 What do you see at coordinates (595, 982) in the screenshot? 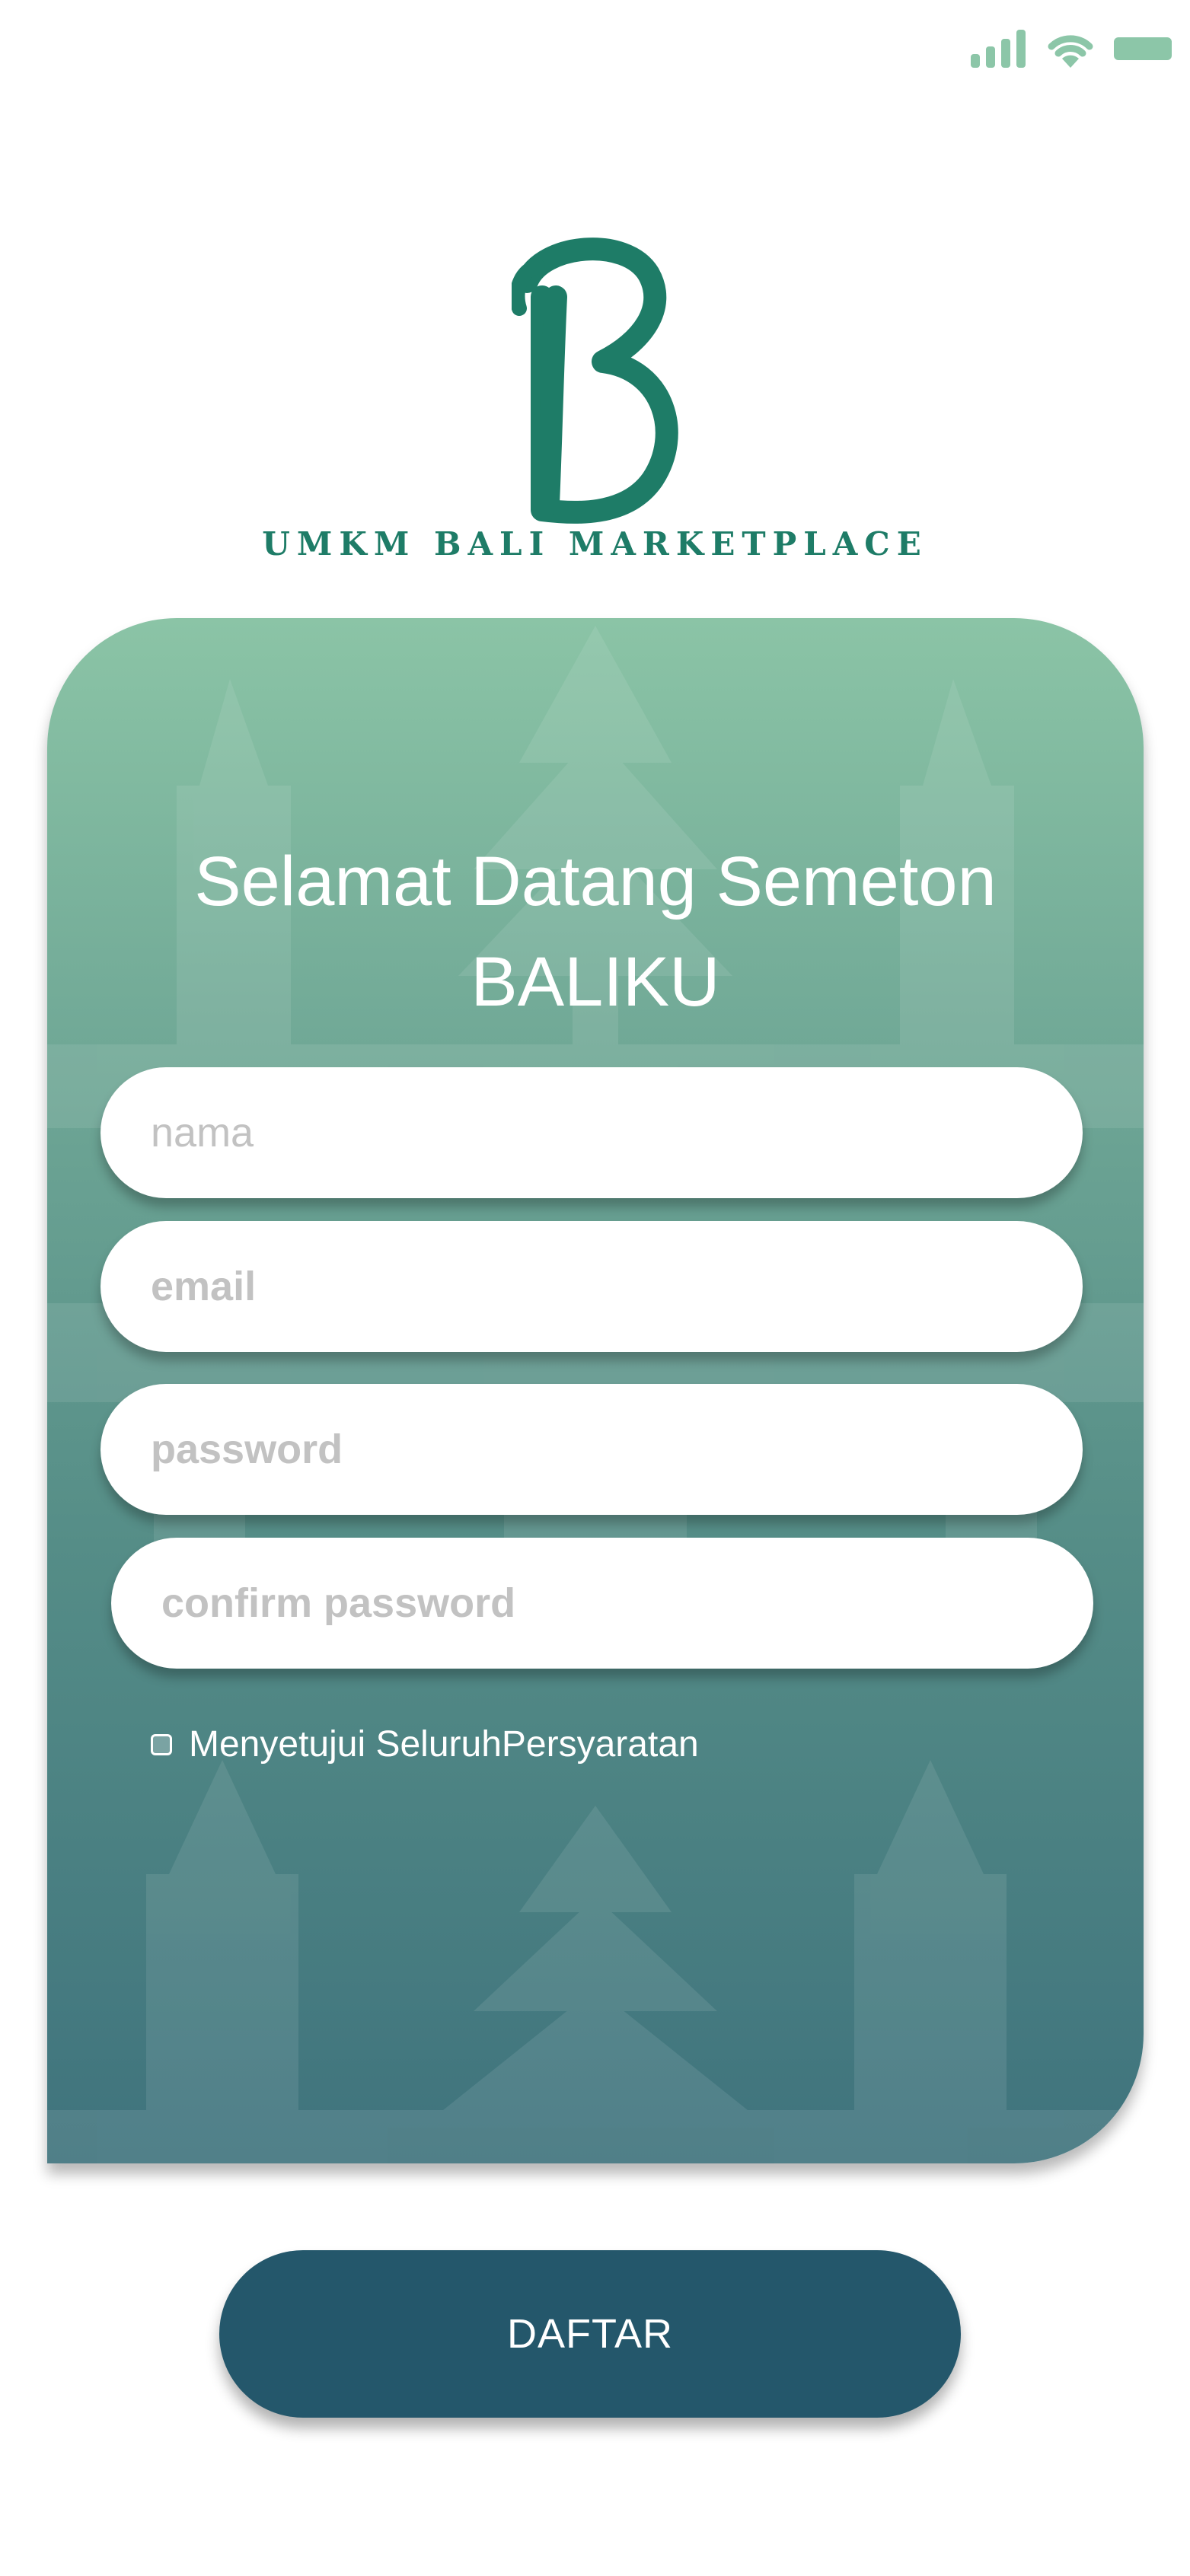
I see `welcome-title-line-2: BALIKU` at bounding box center [595, 982].